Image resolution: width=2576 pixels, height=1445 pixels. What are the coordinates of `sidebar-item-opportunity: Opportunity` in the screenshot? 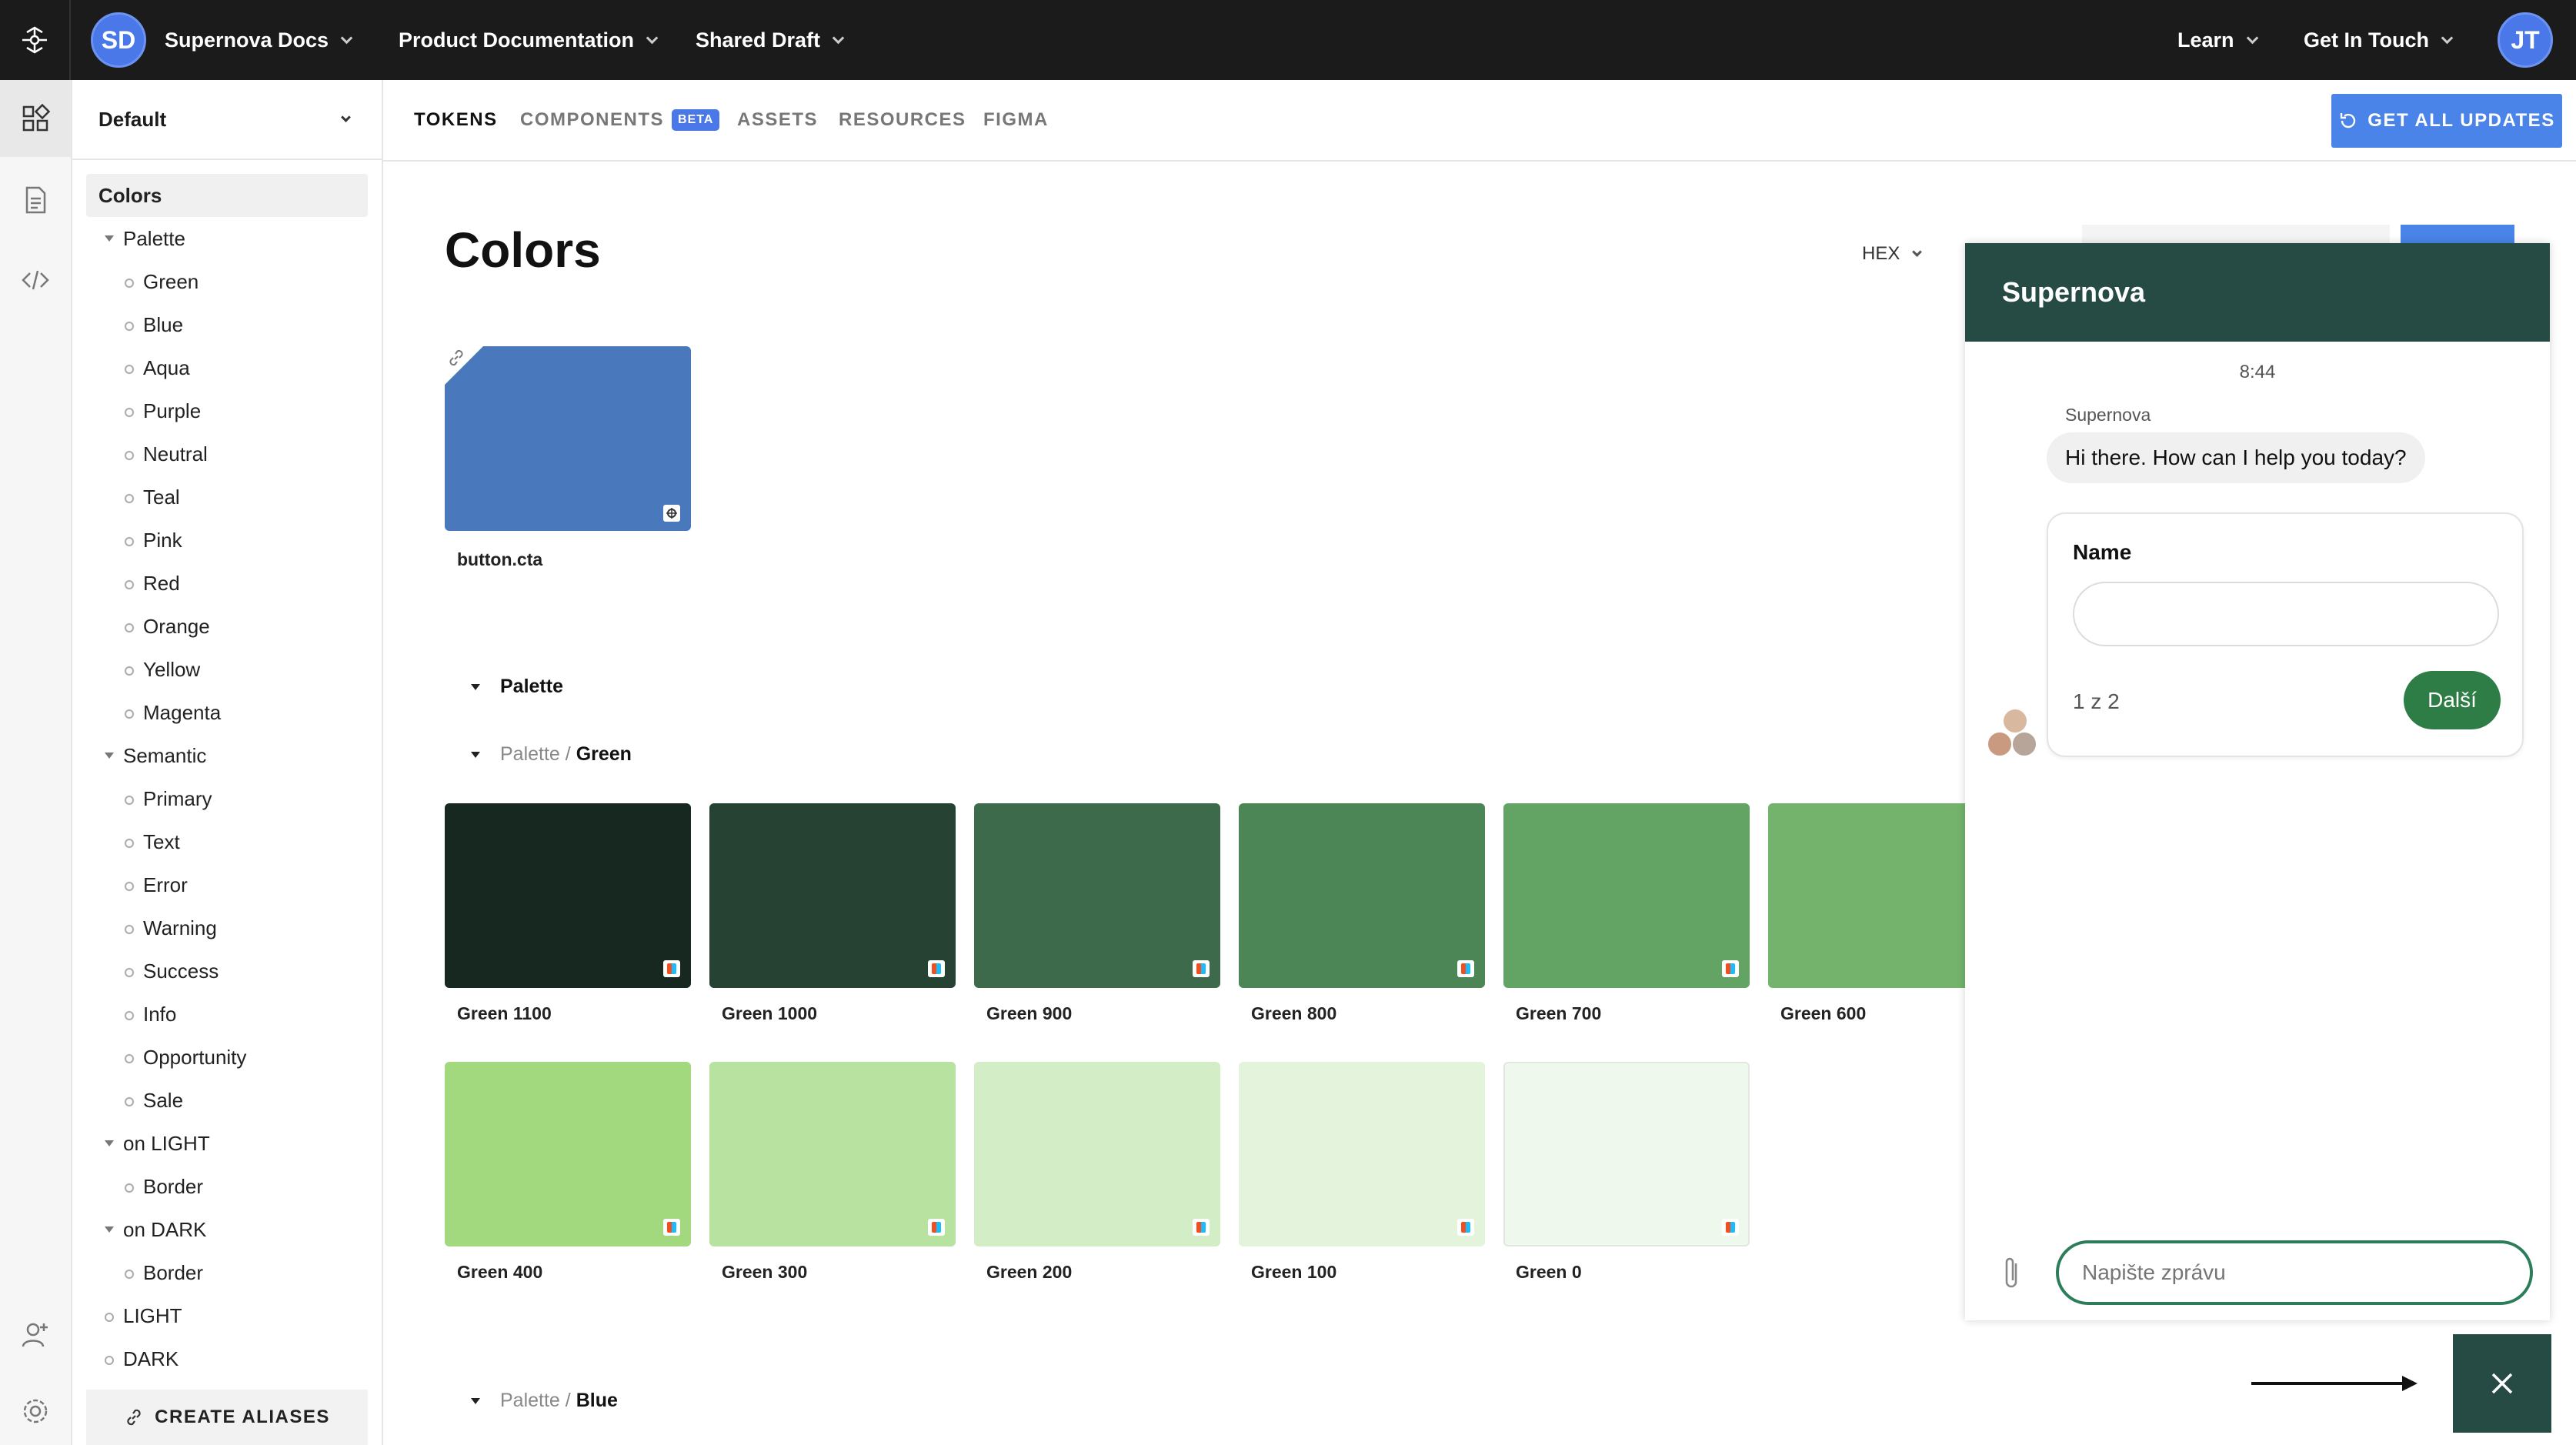 It's located at (227, 1057).